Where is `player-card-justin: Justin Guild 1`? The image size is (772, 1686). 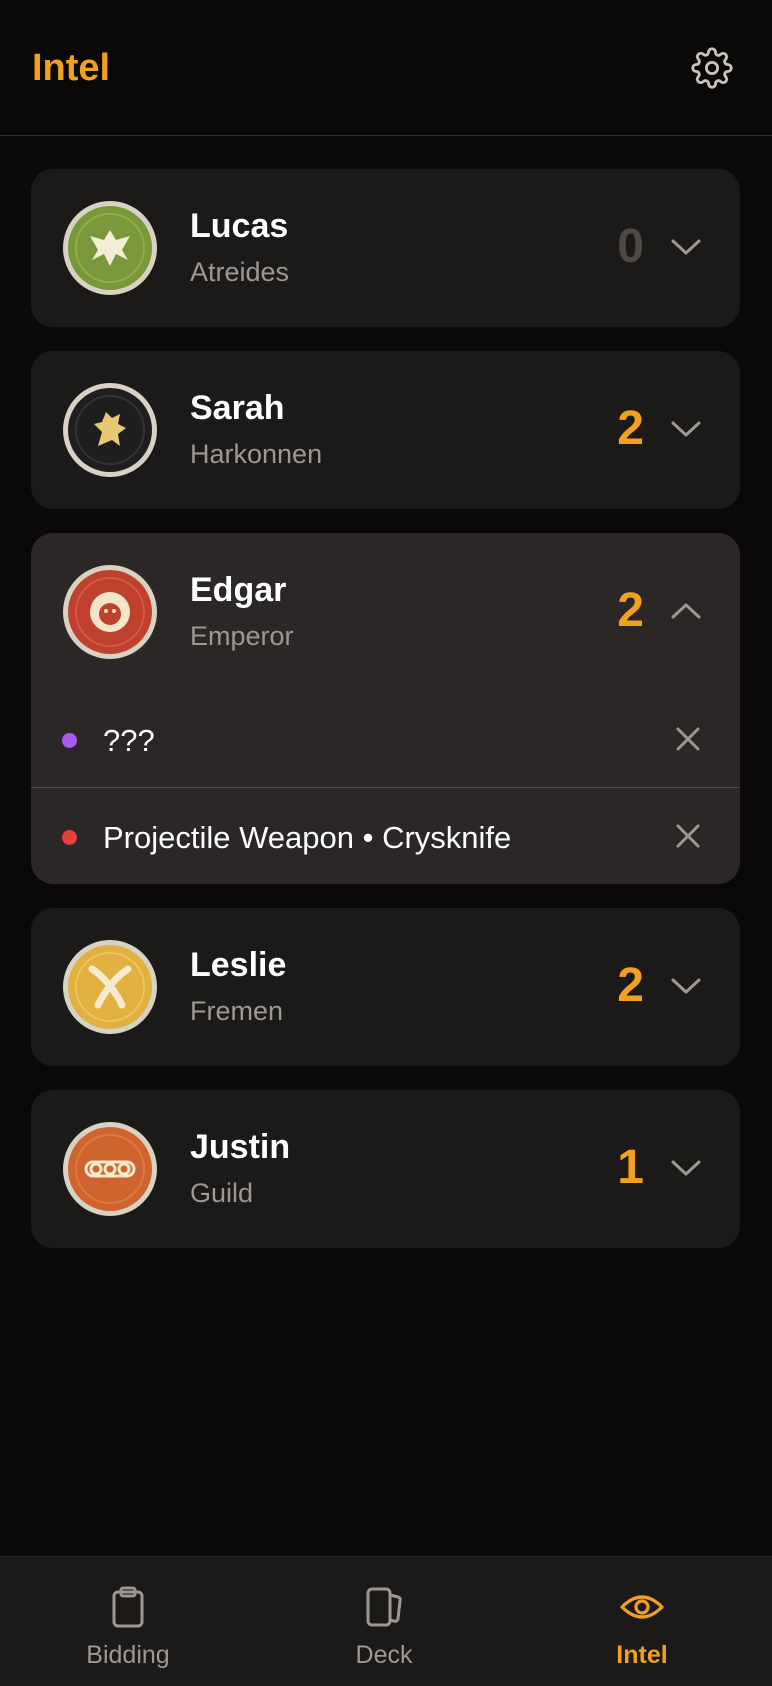
player-card-justin: Justin Guild 1 is located at coordinates (385, 1169).